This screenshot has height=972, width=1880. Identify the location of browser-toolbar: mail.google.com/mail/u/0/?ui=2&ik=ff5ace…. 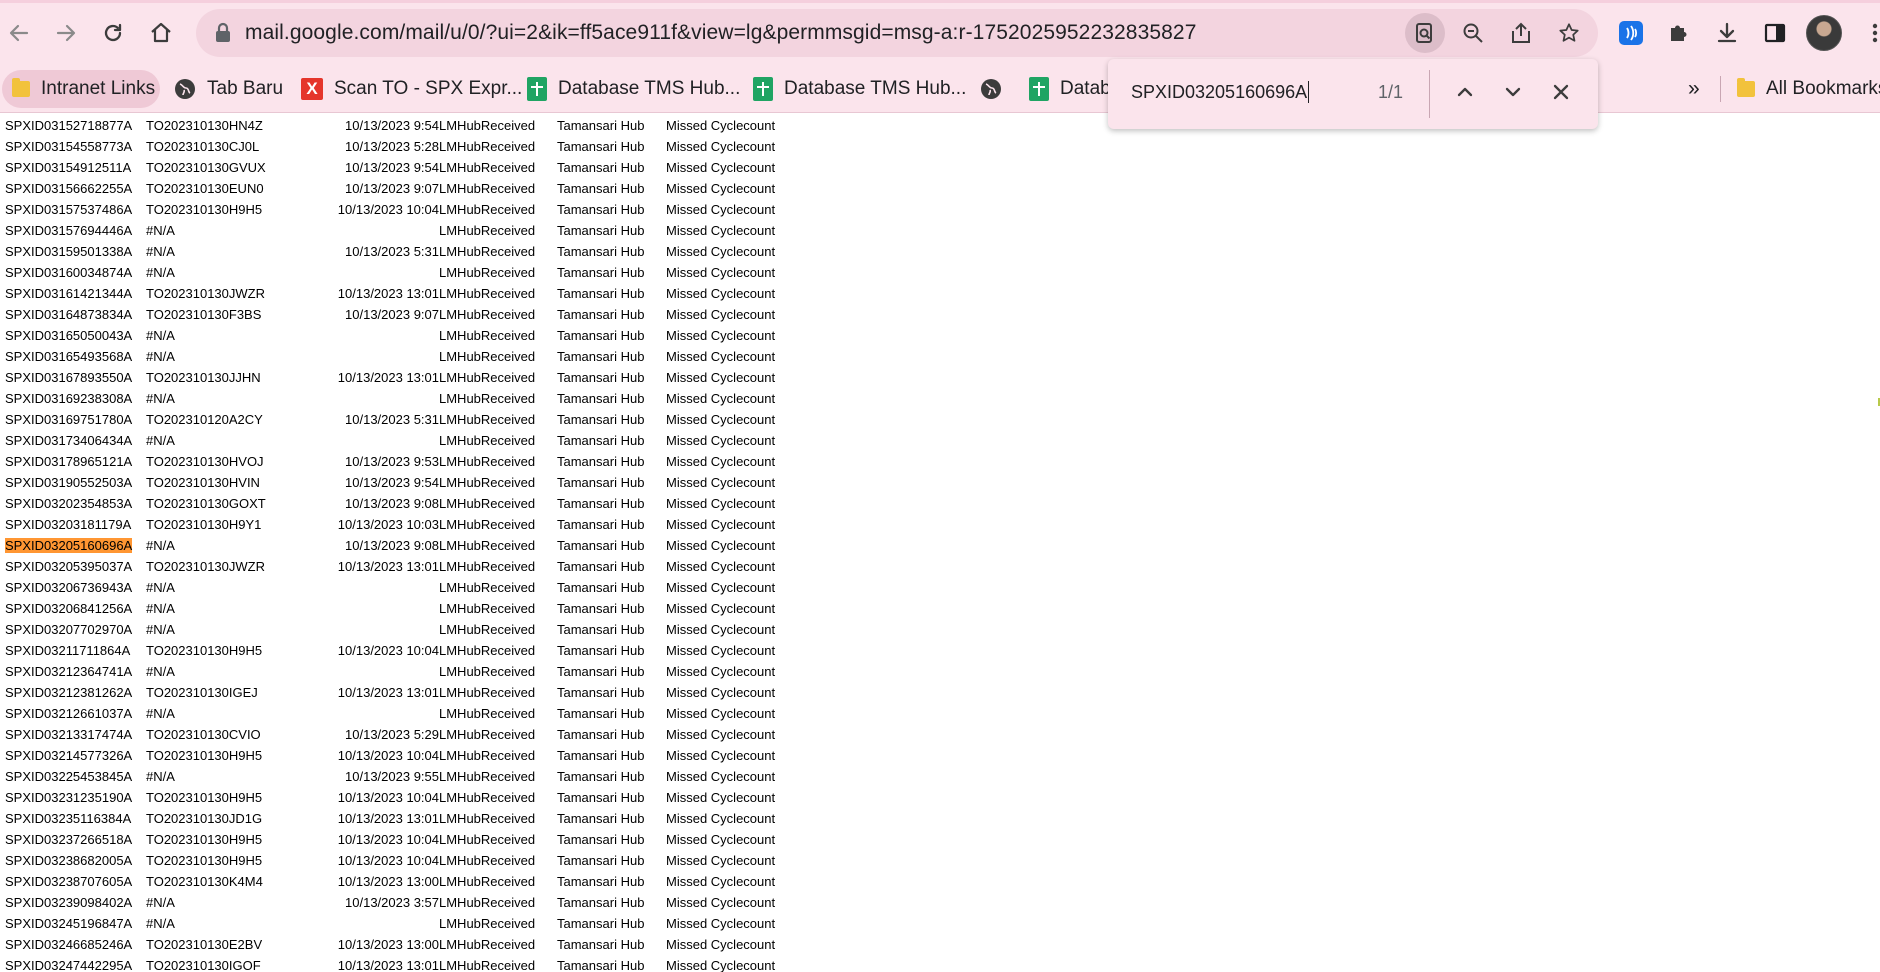
(940, 33).